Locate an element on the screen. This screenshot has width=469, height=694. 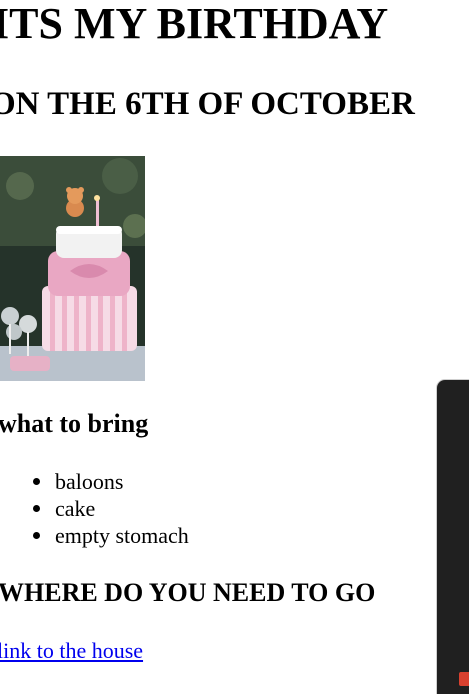
list-item: cake is located at coordinates (94, 508).